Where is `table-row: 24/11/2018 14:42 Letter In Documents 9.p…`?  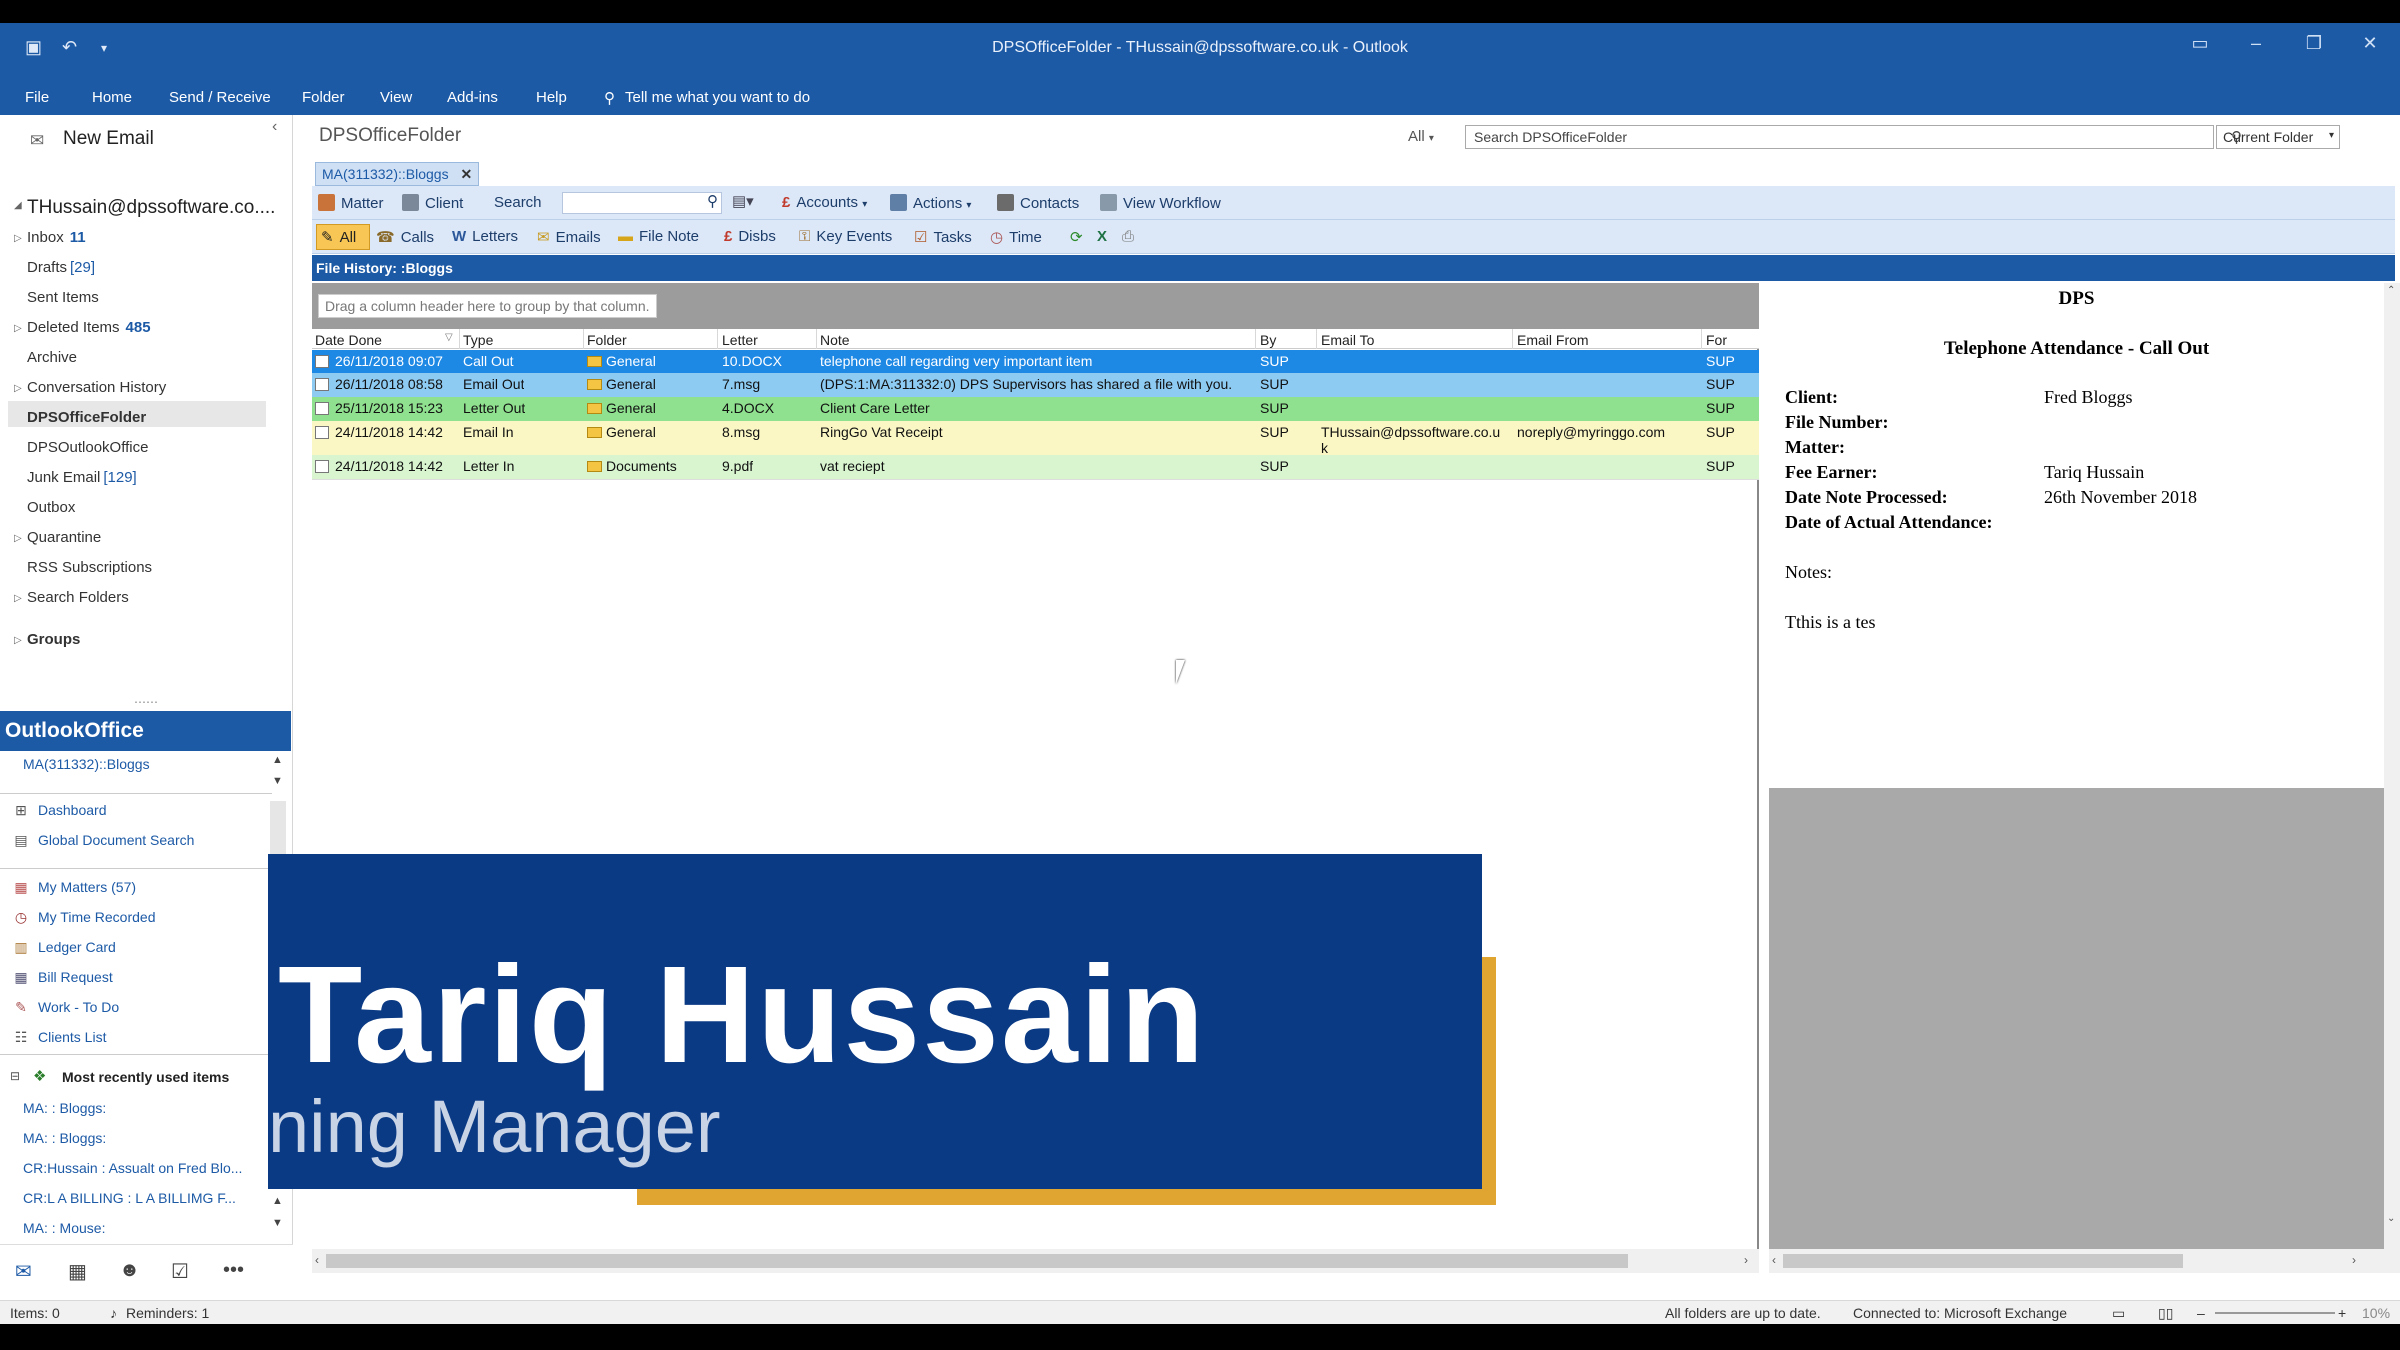
table-row: 24/11/2018 14:42 Letter In Documents 9.p… is located at coordinates (1035, 467).